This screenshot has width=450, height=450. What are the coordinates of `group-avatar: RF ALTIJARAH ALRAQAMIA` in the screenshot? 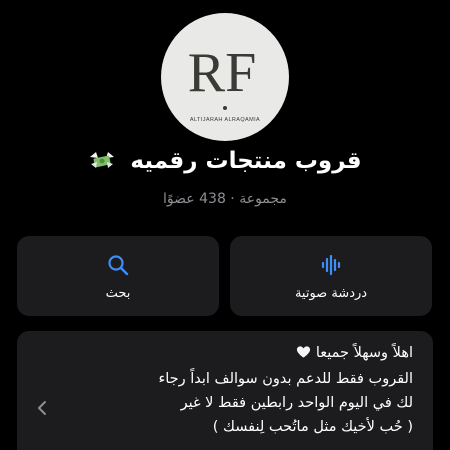 It's located at (225, 77).